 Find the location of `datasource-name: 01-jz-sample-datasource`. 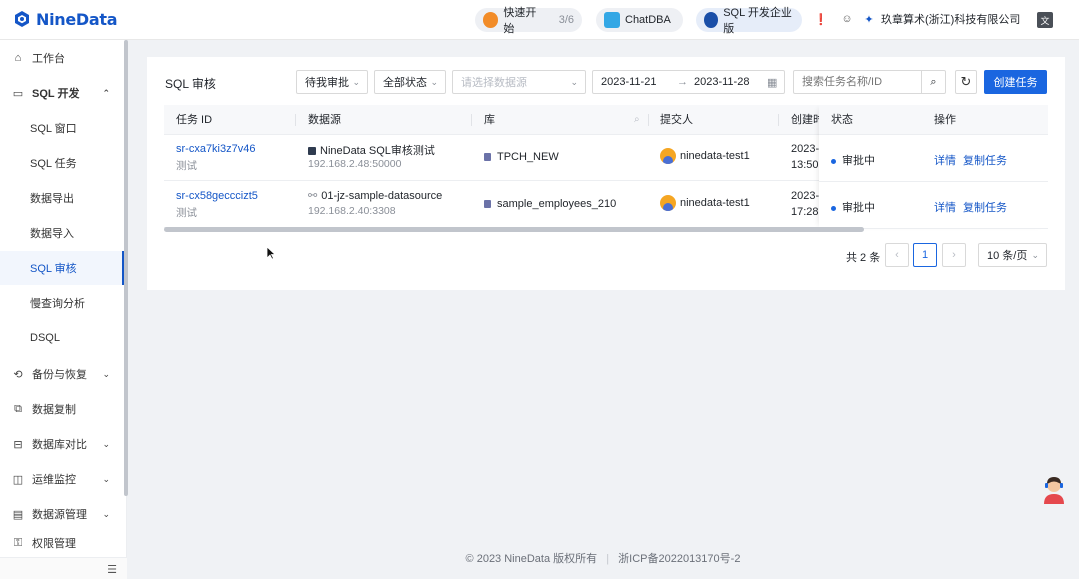

datasource-name: 01-jz-sample-datasource is located at coordinates (382, 196).